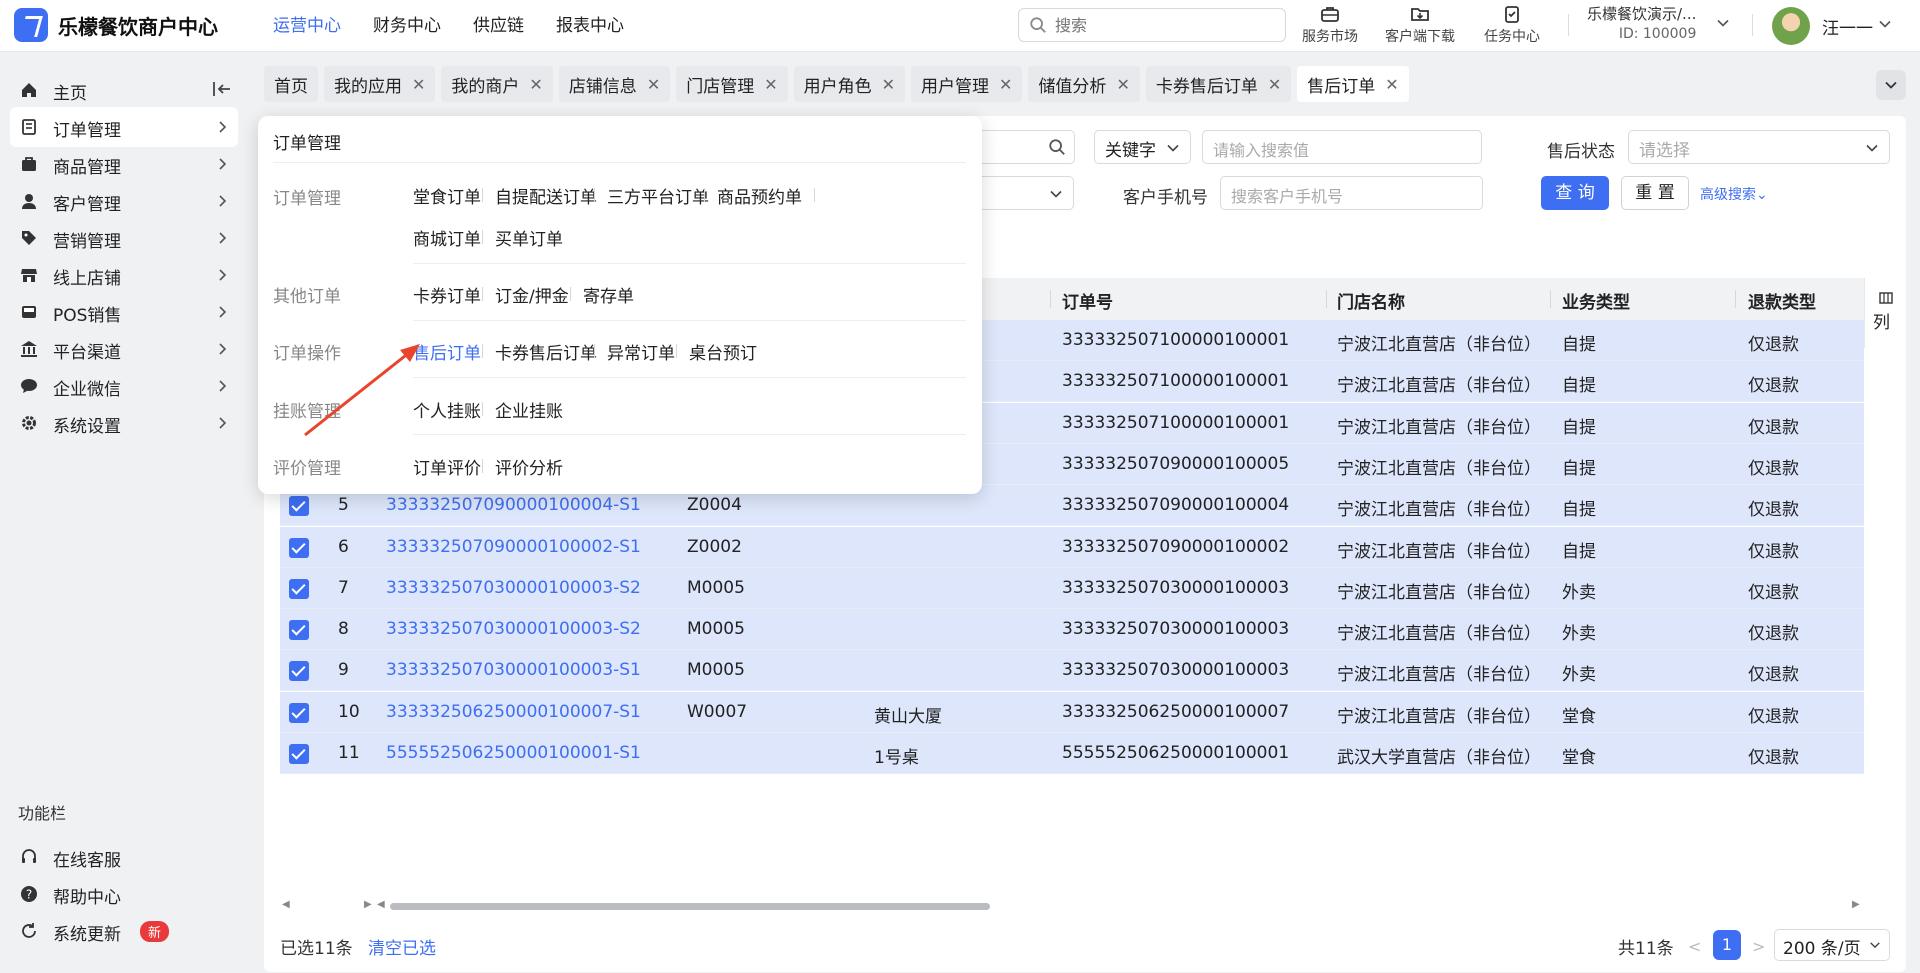  I want to click on global-search-input, so click(1165, 25).